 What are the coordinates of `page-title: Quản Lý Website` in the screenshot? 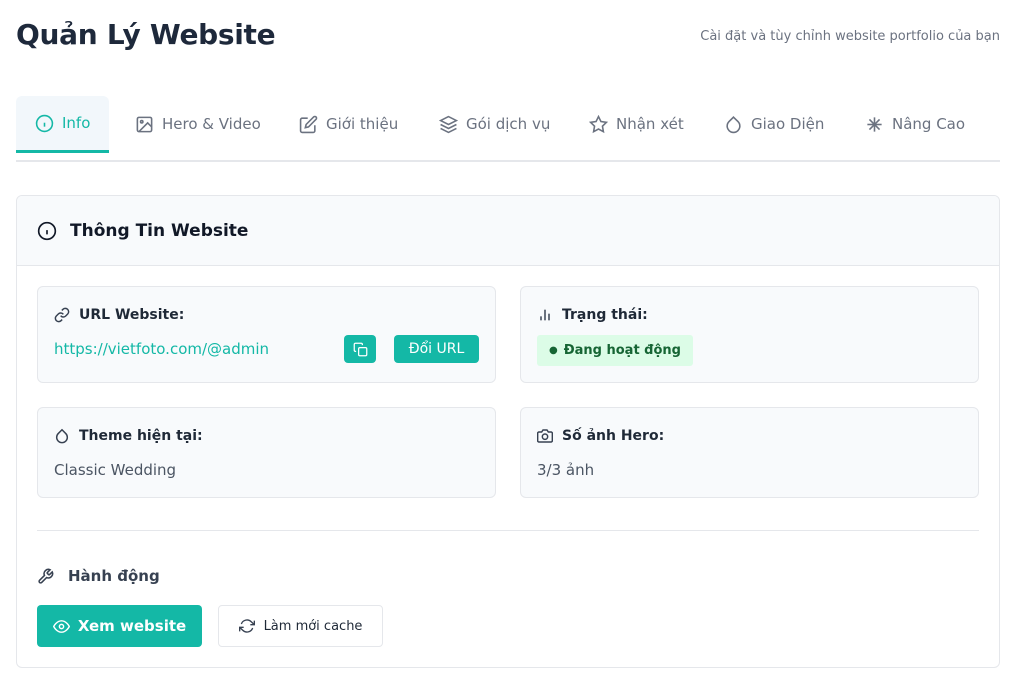 It's located at (146, 34).